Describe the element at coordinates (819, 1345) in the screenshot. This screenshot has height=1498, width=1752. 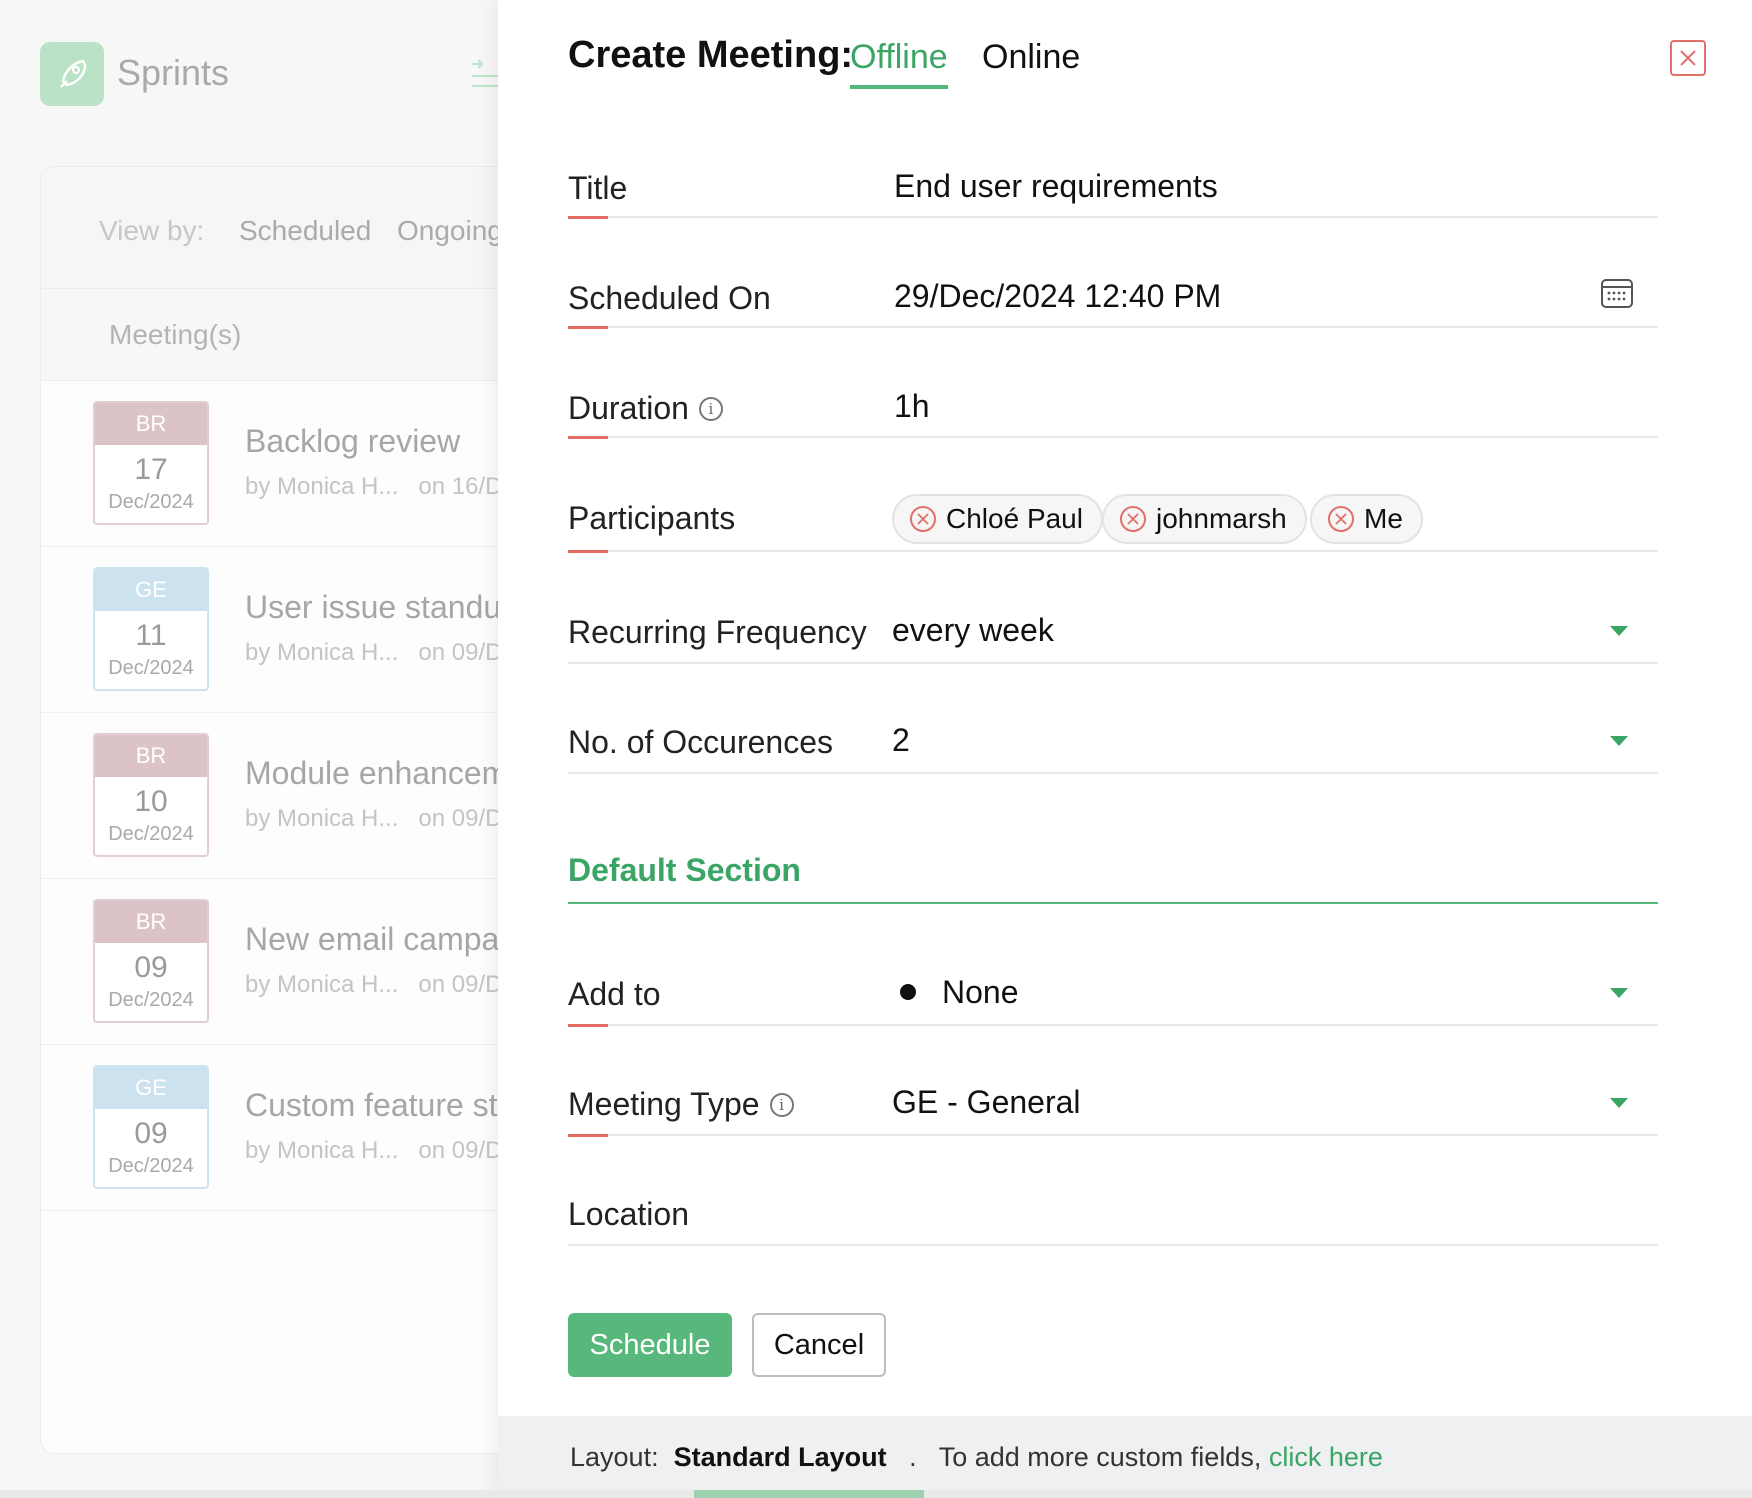
I see `cancel-button: Cancel` at that location.